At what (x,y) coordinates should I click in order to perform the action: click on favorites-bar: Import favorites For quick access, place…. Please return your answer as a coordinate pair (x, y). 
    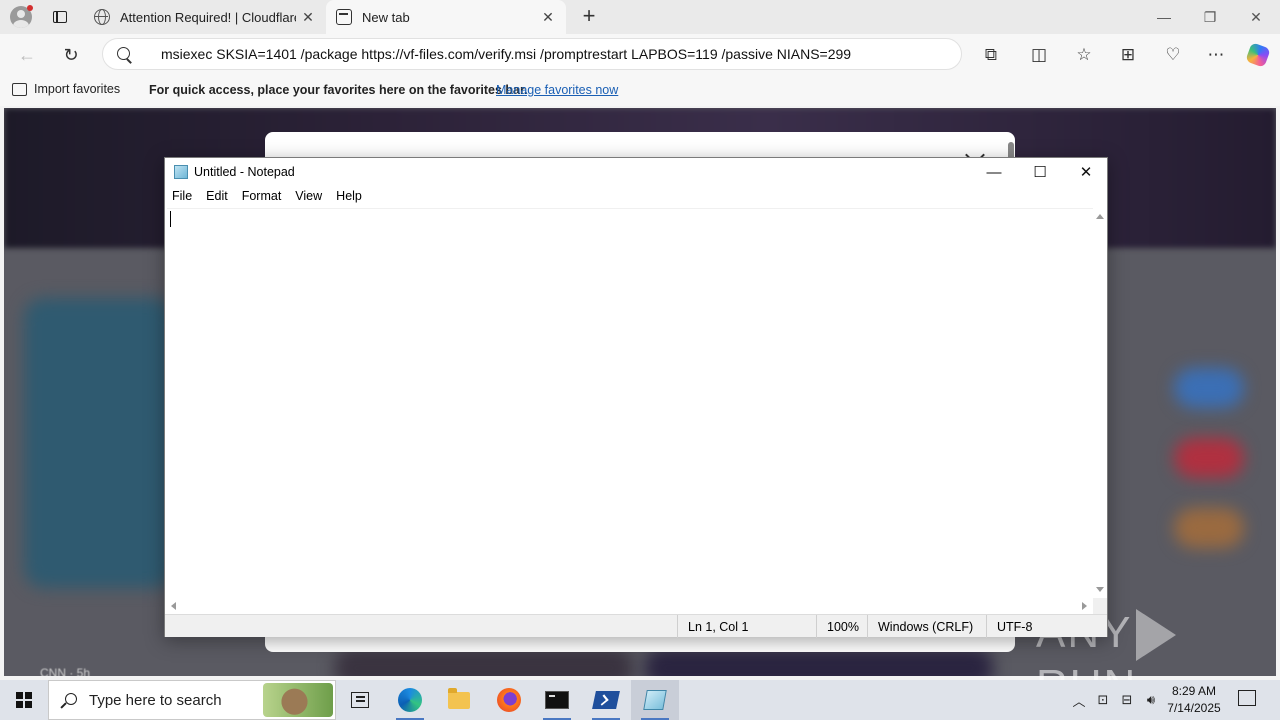
    Looking at the image, I should click on (640, 90).